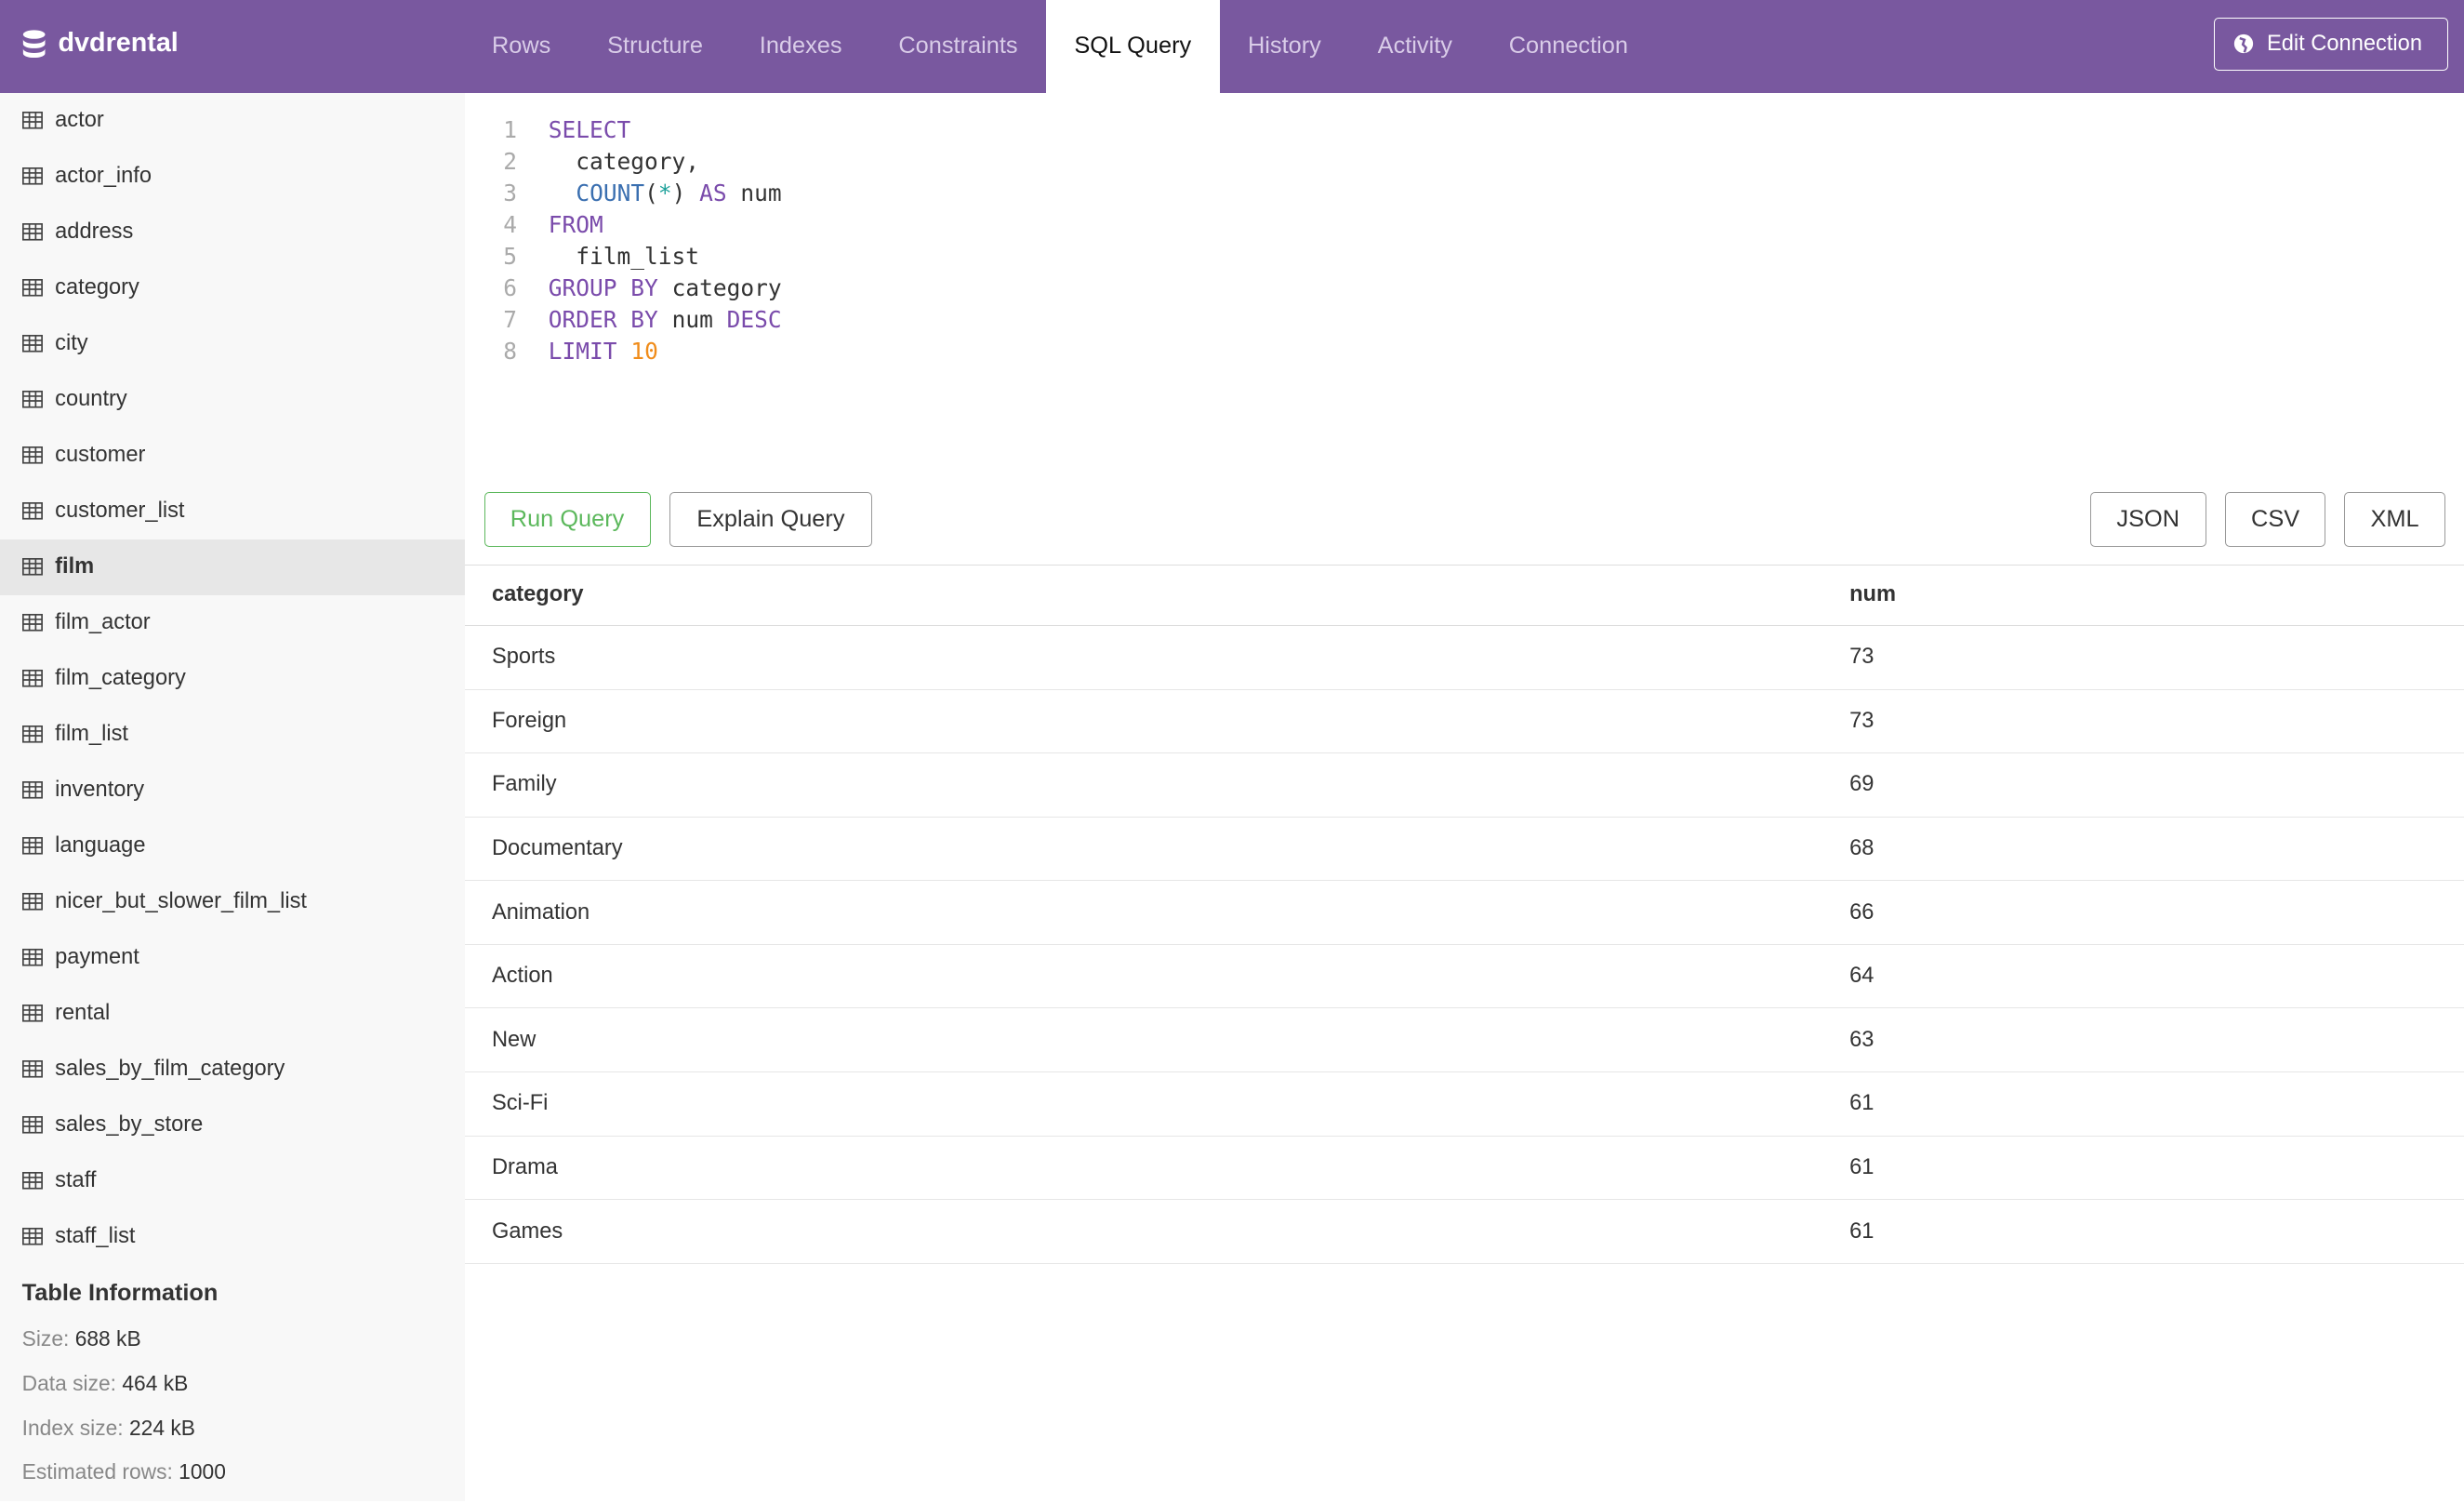 This screenshot has height=1504, width=2464. What do you see at coordinates (103, 176) in the screenshot?
I see `sidebar-item-label: actor_info` at bounding box center [103, 176].